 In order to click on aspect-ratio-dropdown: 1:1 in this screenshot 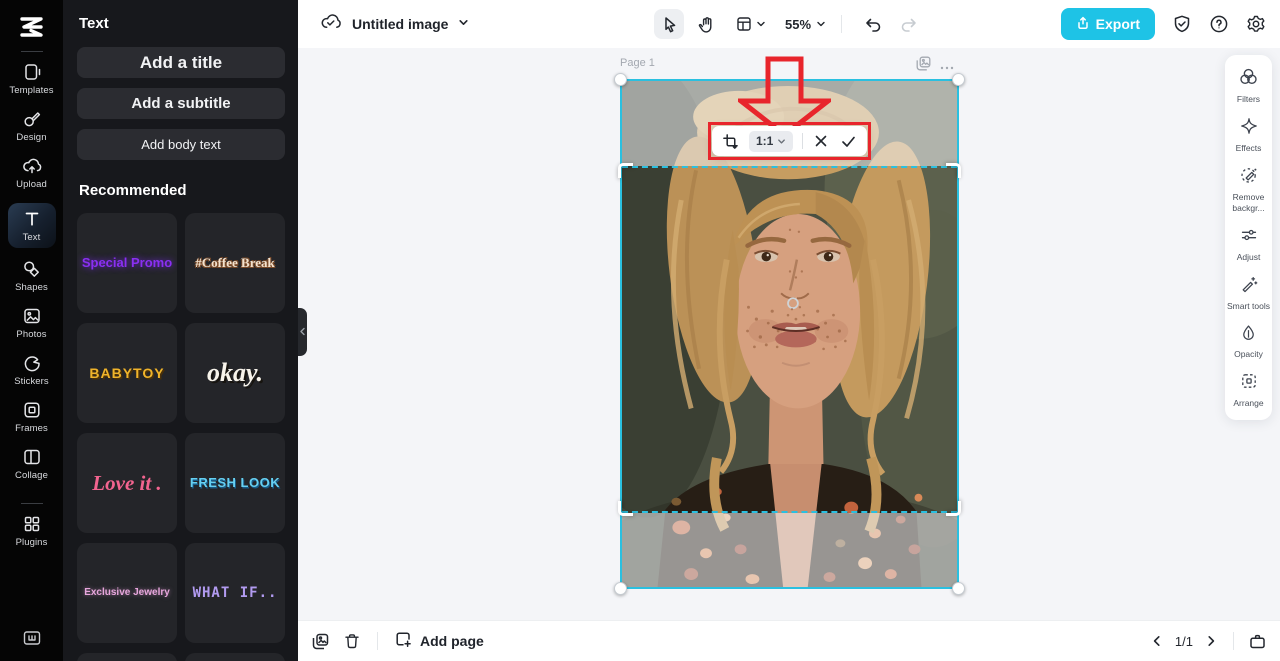, I will do `click(771, 141)`.